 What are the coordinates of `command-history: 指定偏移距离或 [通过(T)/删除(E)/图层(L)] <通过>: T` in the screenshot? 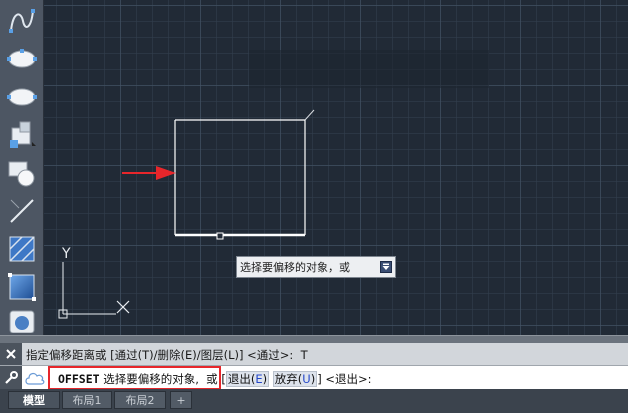 It's located at (314, 354).